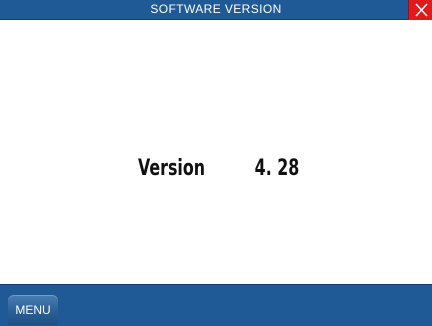 The image size is (432, 326). I want to click on screen-title: SOFTWARE VERSION, so click(216, 9).